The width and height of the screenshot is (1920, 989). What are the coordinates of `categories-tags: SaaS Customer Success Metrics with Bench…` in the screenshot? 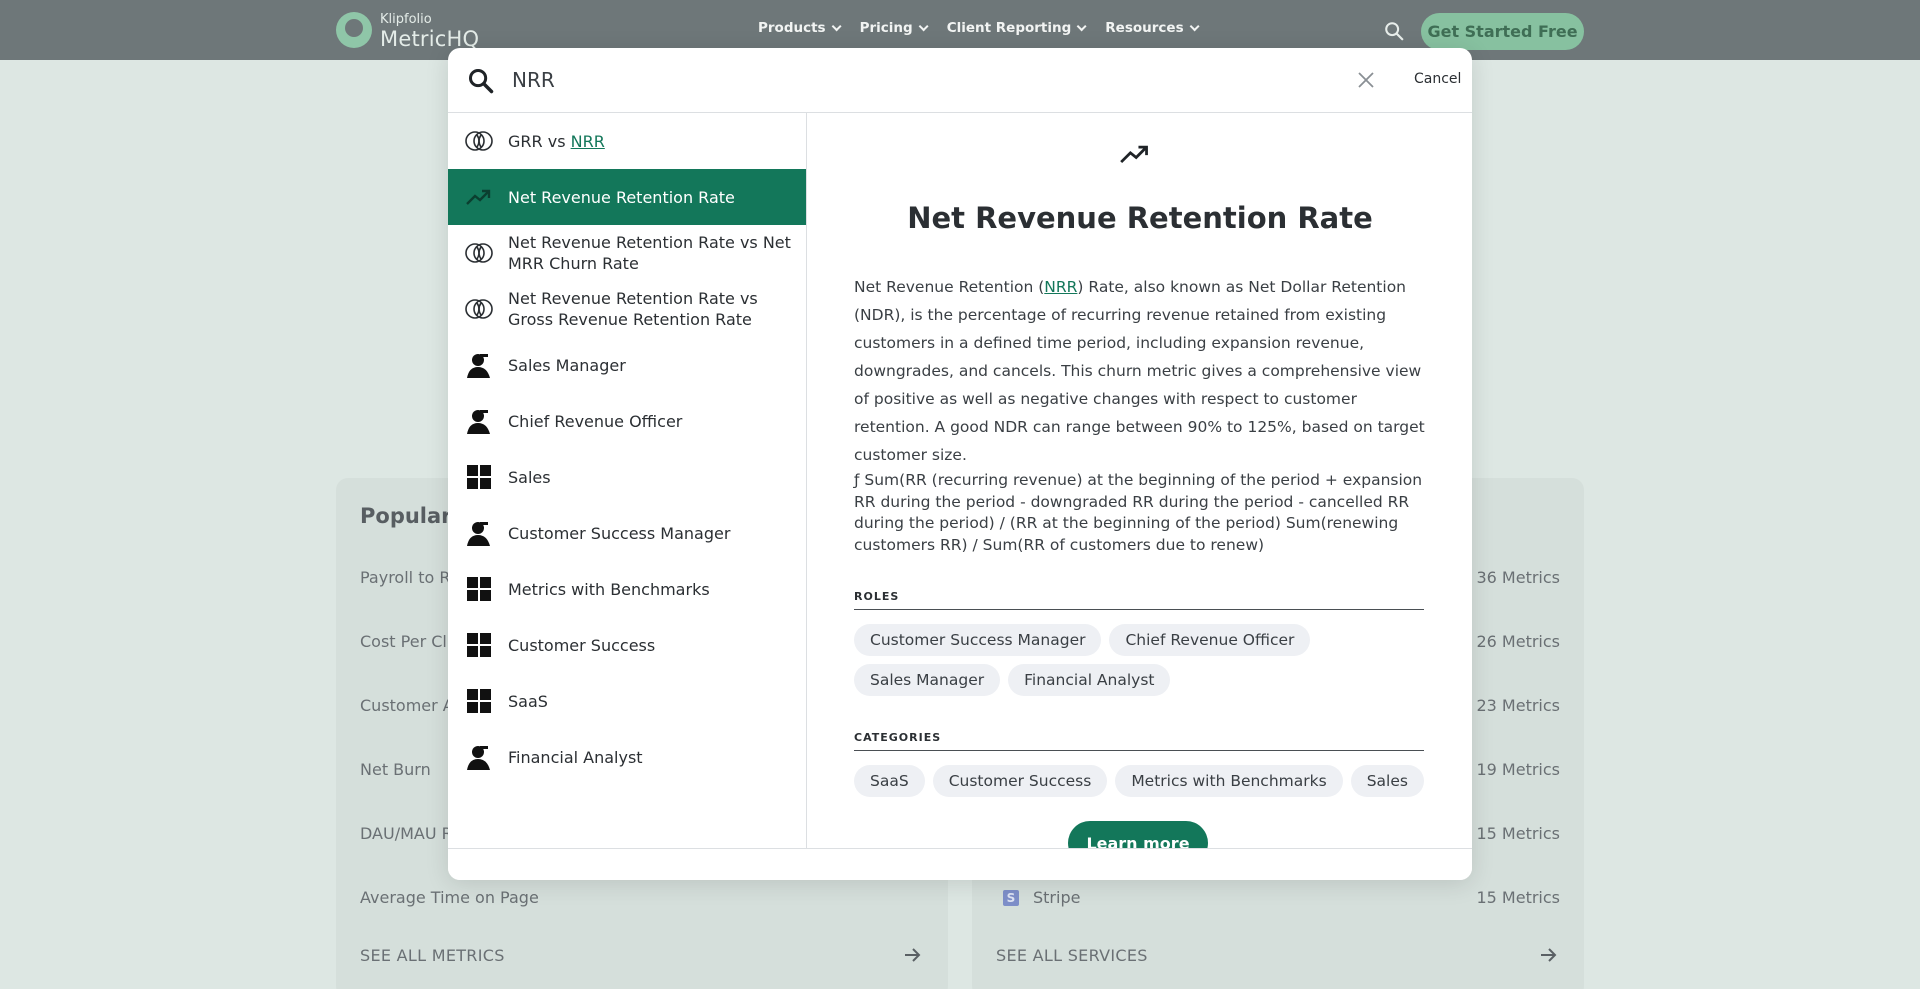 It's located at (1144, 781).